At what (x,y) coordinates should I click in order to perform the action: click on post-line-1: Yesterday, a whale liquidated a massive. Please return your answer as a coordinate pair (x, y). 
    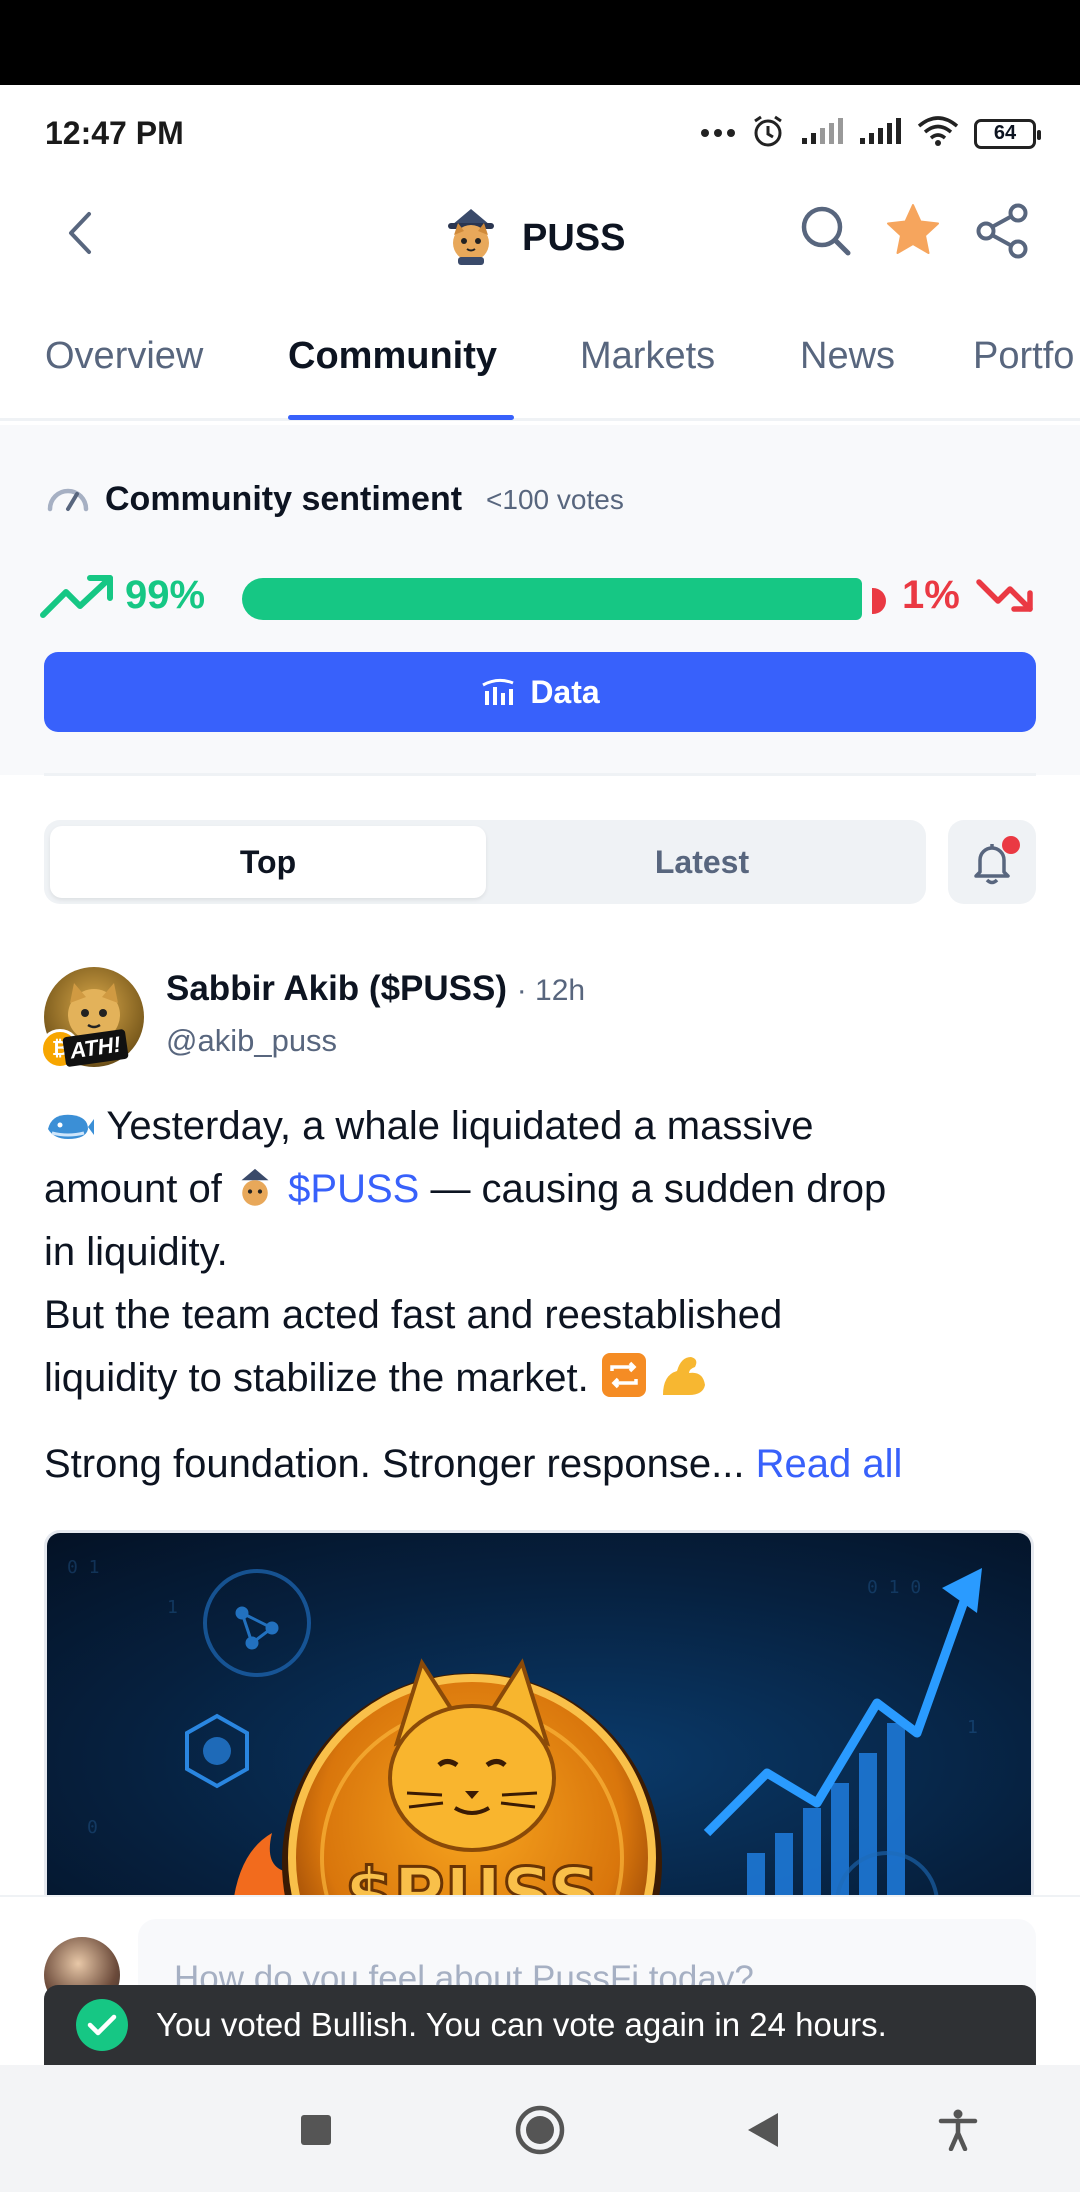
    Looking at the image, I should click on (544, 1126).